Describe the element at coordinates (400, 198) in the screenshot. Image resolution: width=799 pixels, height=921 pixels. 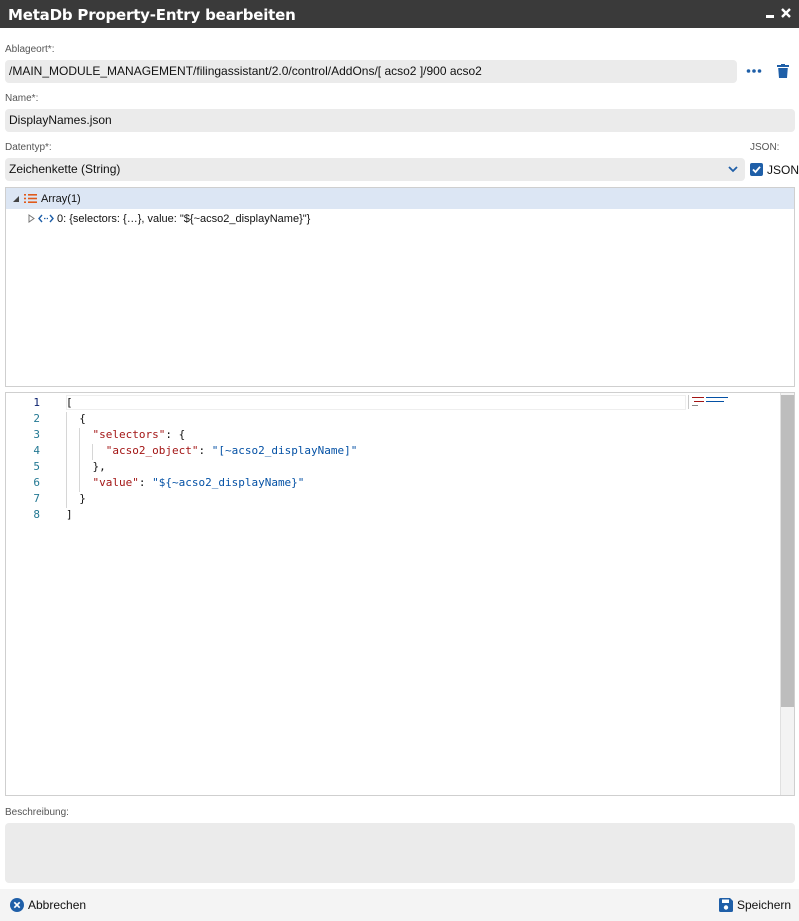
I see `tree-root-row: Array(1)` at that location.